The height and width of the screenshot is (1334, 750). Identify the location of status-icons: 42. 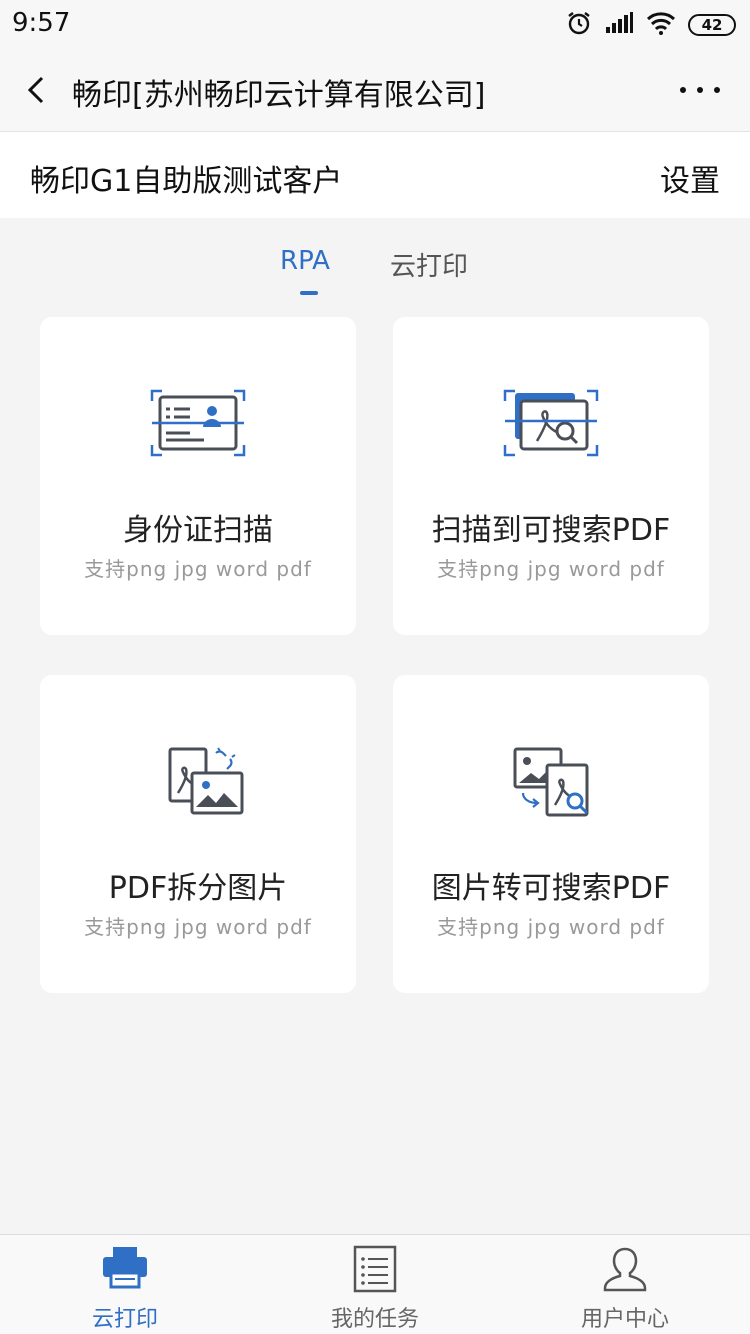
(651, 25).